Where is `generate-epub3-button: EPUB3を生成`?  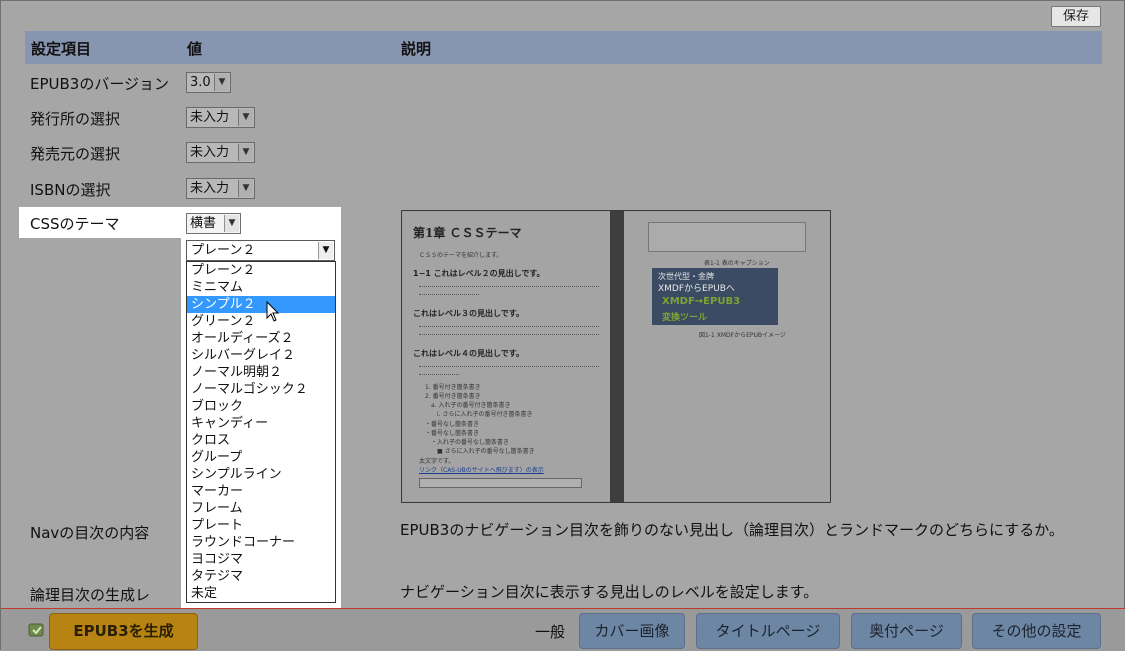
generate-epub3-button: EPUB3を生成 is located at coordinates (123, 631).